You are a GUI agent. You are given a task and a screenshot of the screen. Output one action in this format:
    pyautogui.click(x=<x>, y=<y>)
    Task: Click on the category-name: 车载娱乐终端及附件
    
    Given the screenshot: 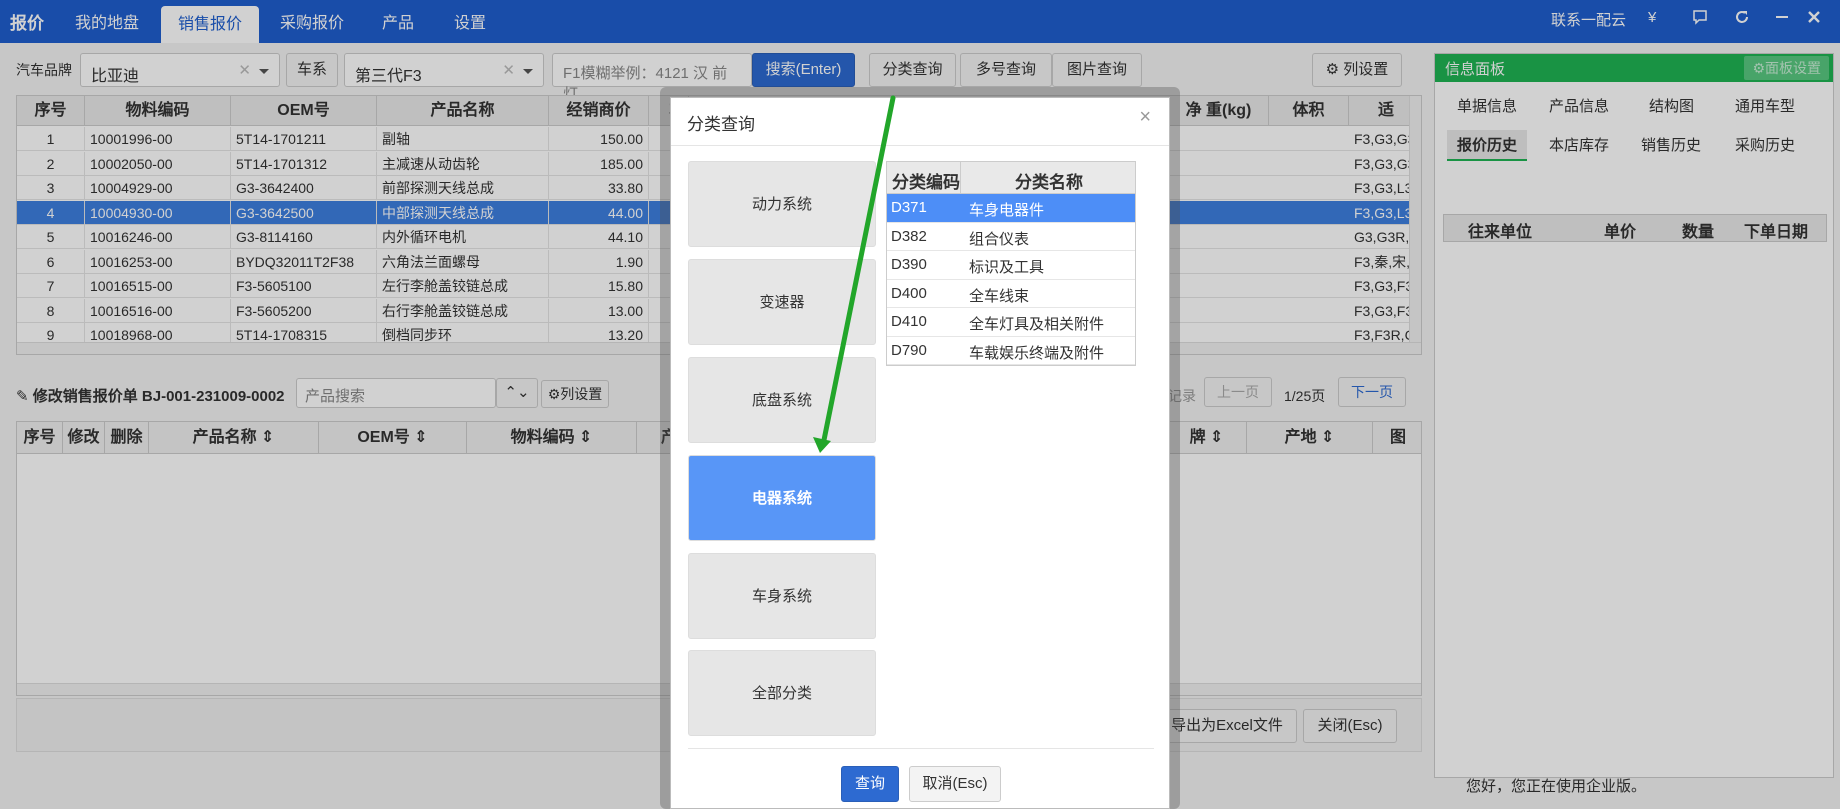 What is the action you would take?
    pyautogui.click(x=1037, y=353)
    